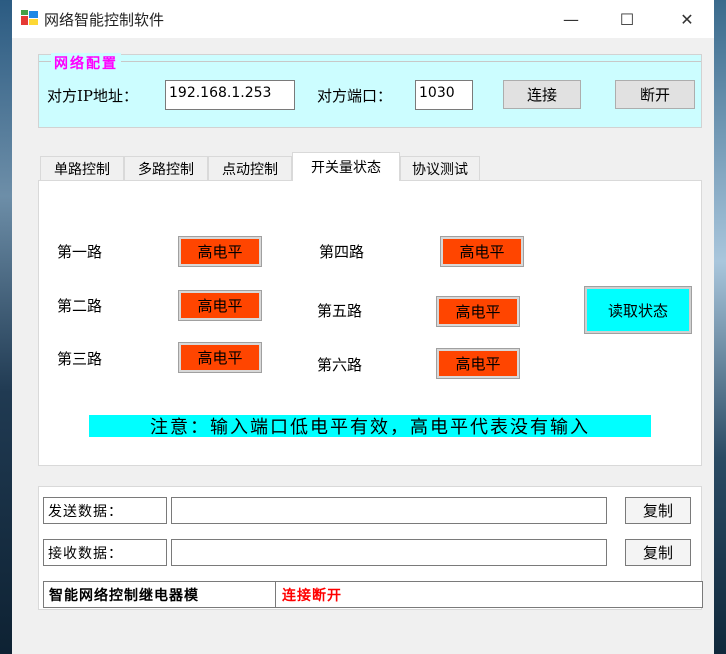 This screenshot has height=654, width=726. Describe the element at coordinates (370, 426) in the screenshot. I see `notice-banner: 注意：输入端口低电平有效，高电平代表没有输入` at that location.